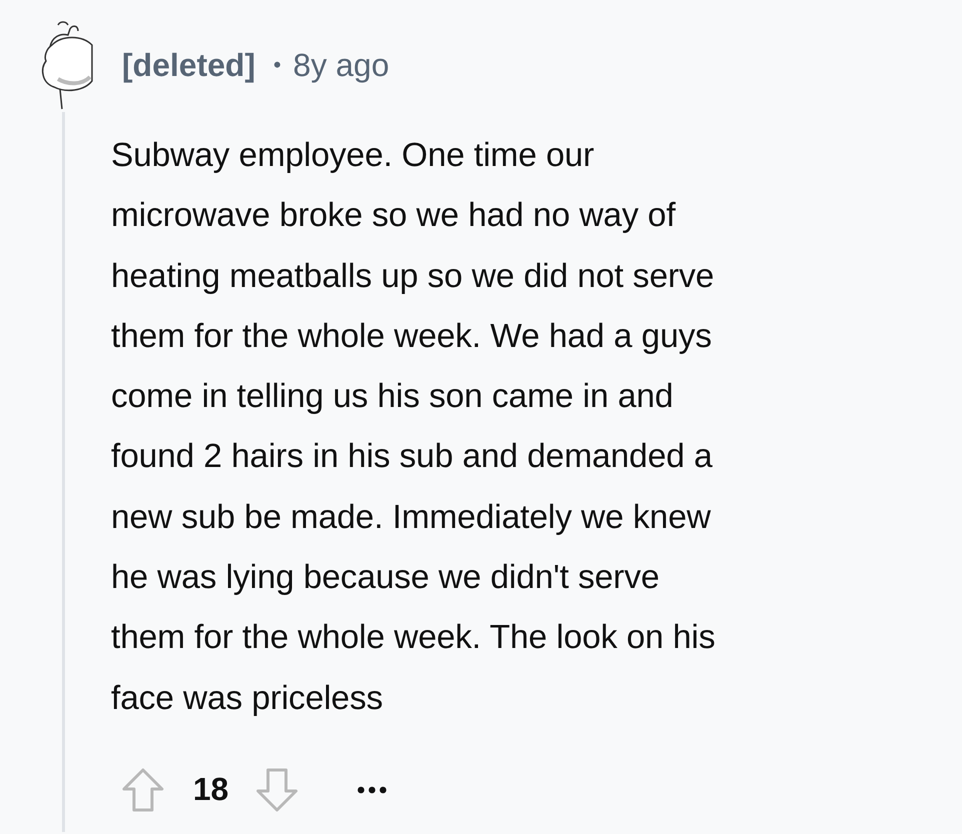  Describe the element at coordinates (276, 789) in the screenshot. I see `downvote-icon` at that location.